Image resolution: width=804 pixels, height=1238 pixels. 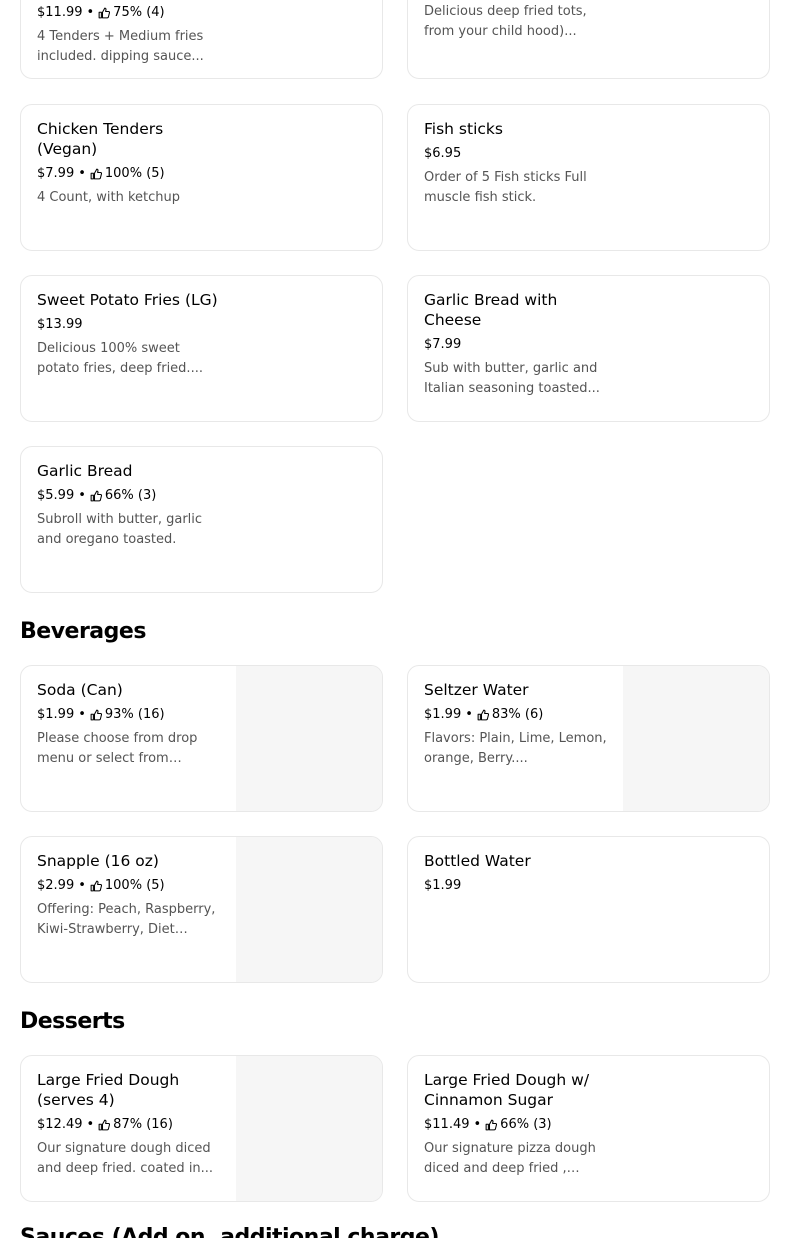 I want to click on item-title: Snapple (16 oz), so click(x=98, y=861).